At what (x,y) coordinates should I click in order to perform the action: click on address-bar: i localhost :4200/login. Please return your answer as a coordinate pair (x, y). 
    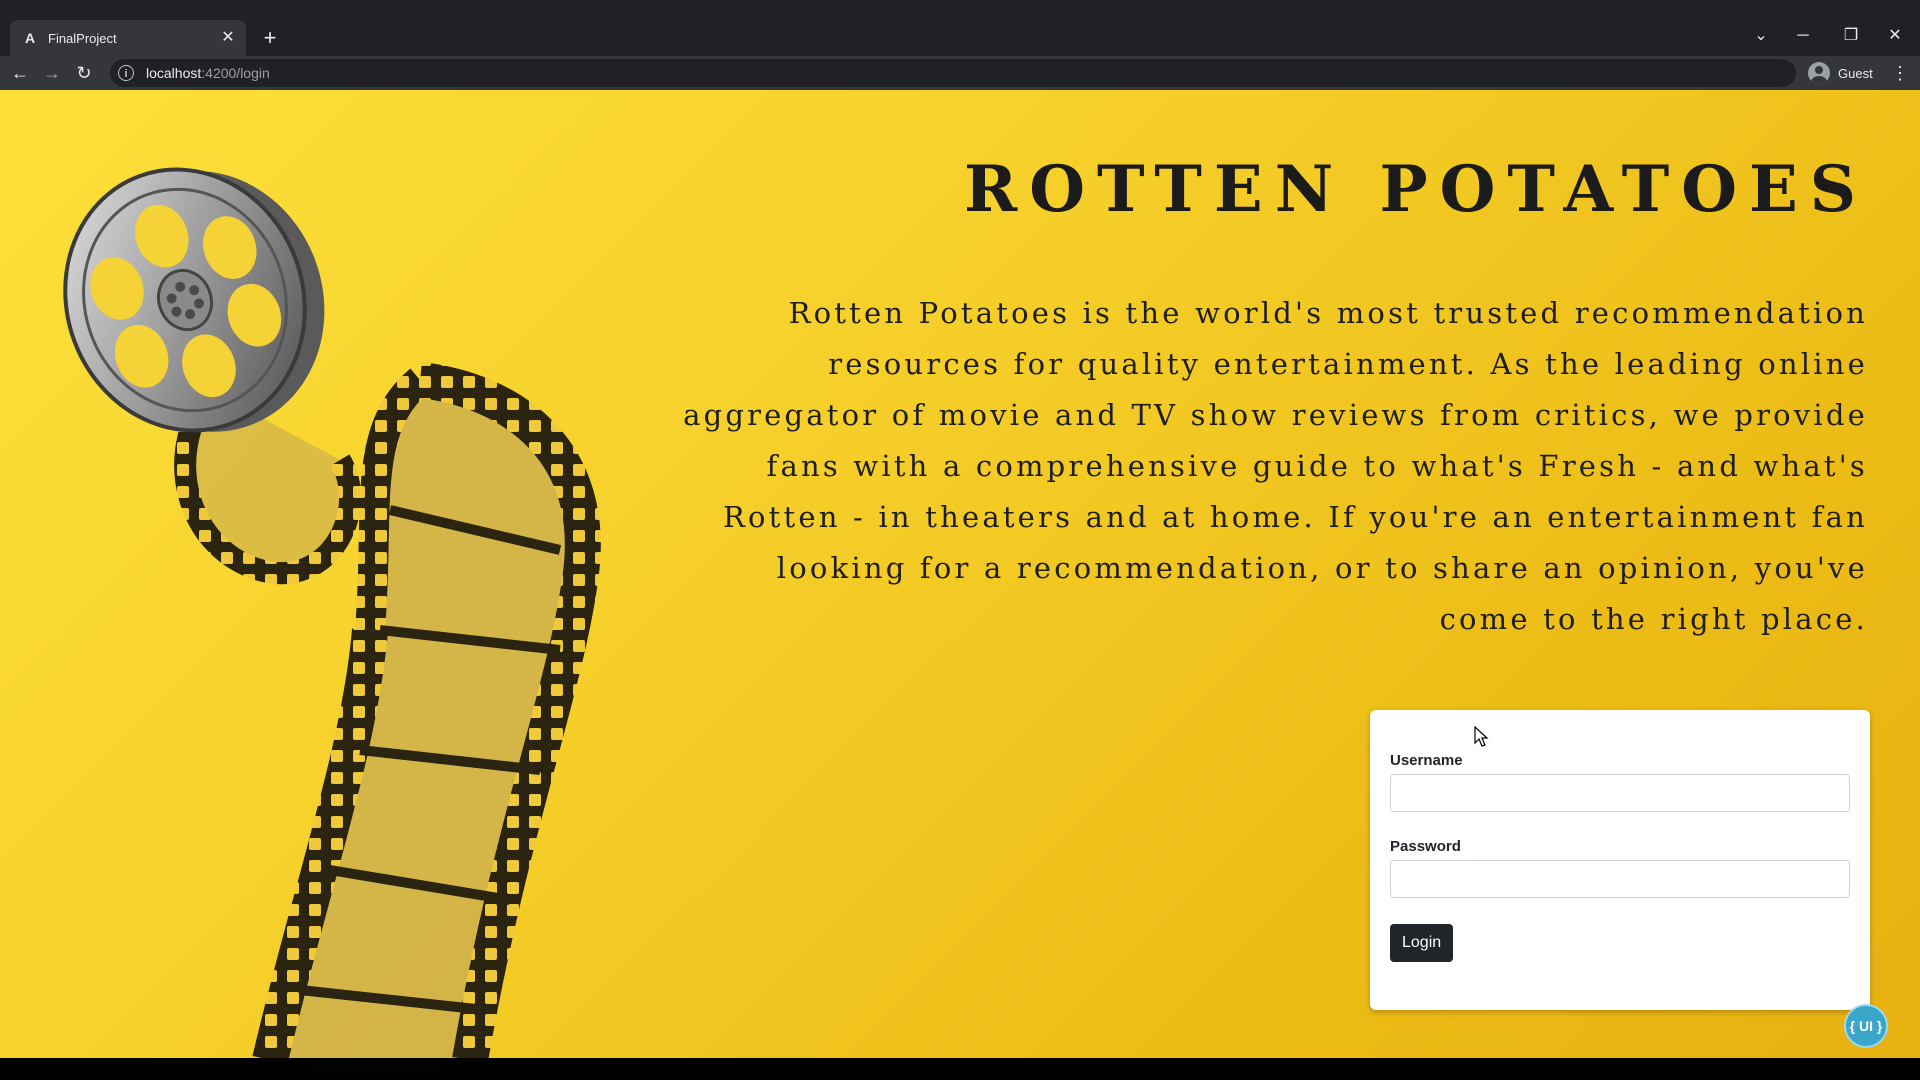
    Looking at the image, I should click on (953, 73).